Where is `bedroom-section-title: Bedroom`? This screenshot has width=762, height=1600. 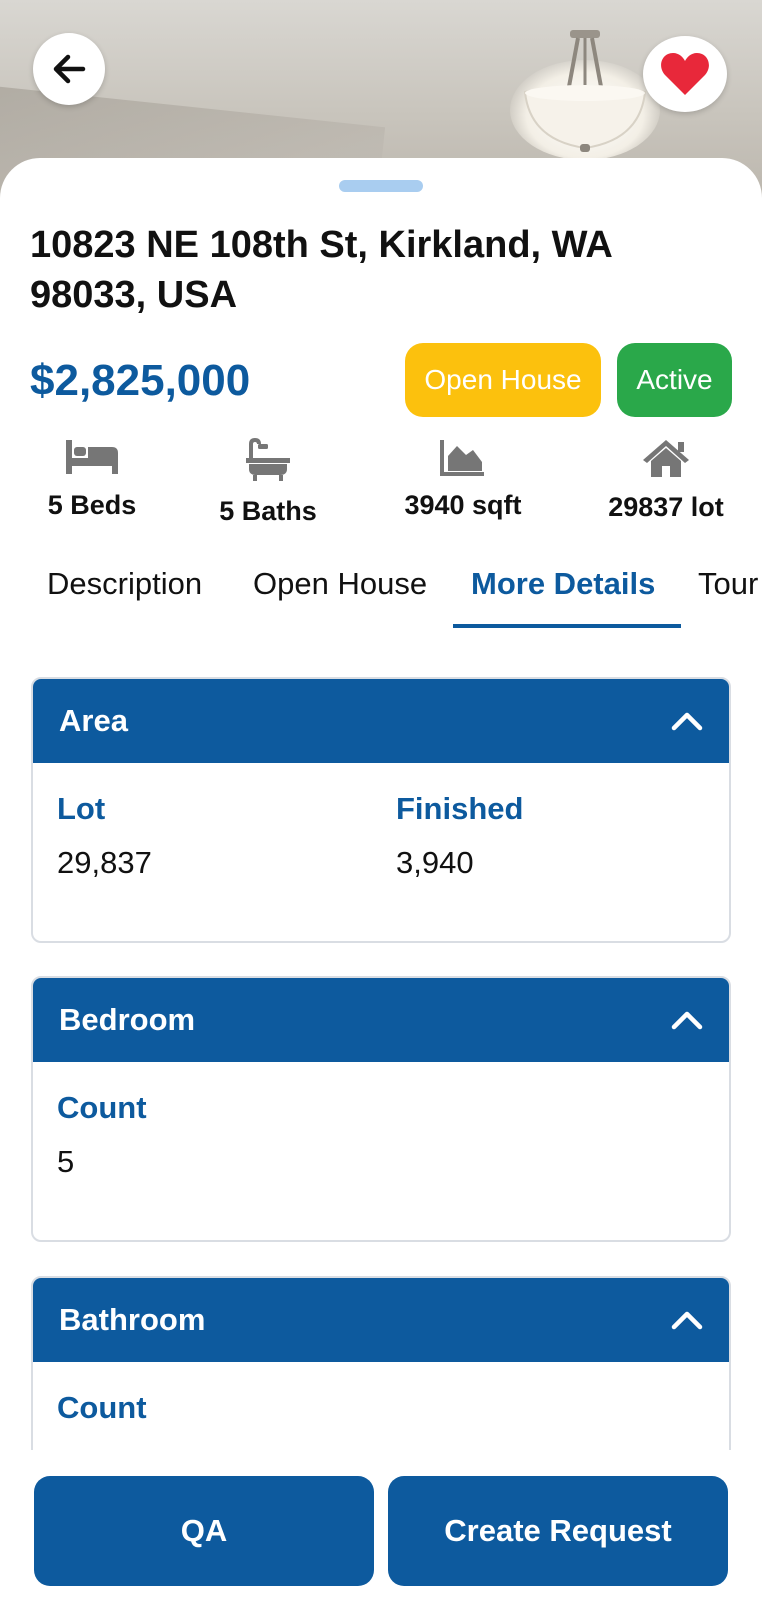
bedroom-section-title: Bedroom is located at coordinates (127, 1019).